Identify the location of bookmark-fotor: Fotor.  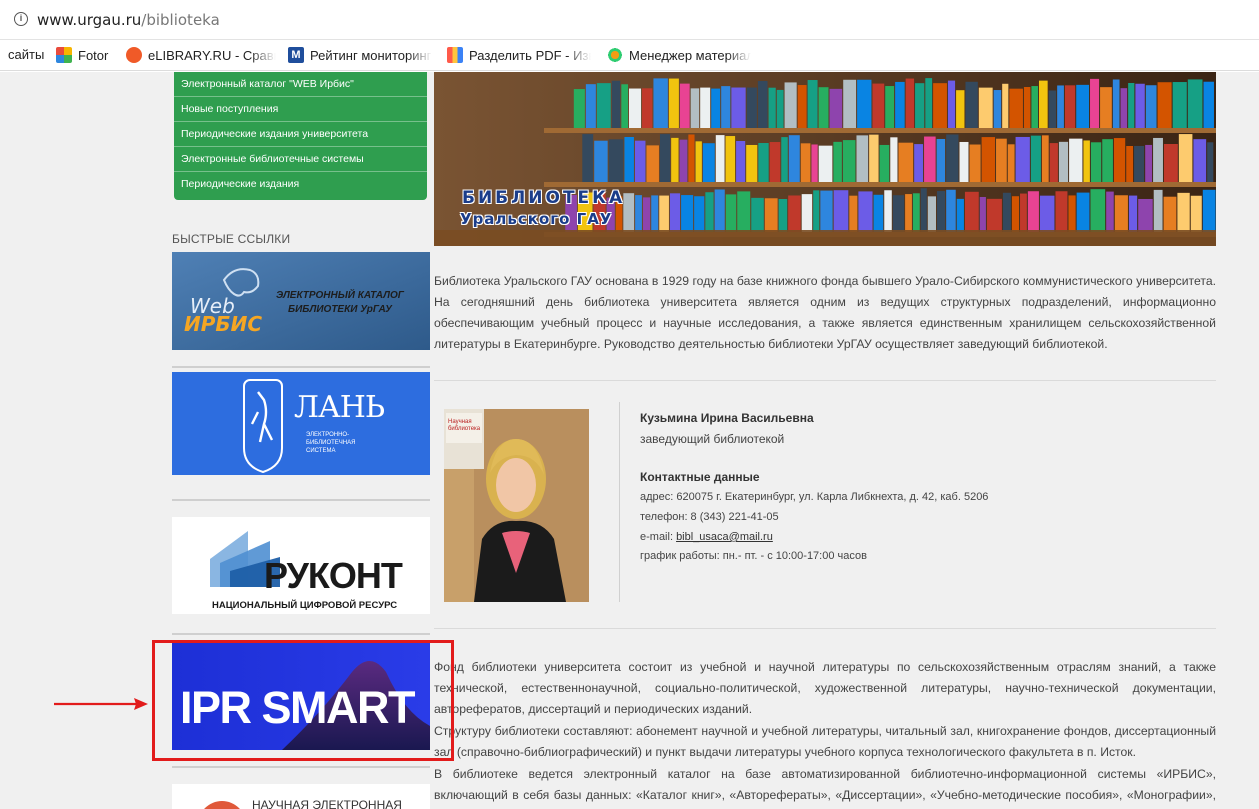
(82, 55).